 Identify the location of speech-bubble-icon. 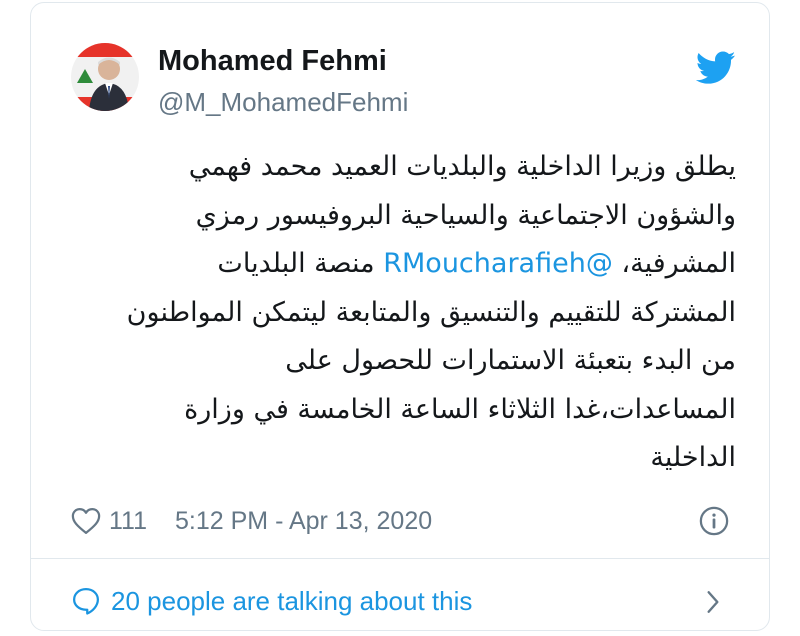
(86, 601).